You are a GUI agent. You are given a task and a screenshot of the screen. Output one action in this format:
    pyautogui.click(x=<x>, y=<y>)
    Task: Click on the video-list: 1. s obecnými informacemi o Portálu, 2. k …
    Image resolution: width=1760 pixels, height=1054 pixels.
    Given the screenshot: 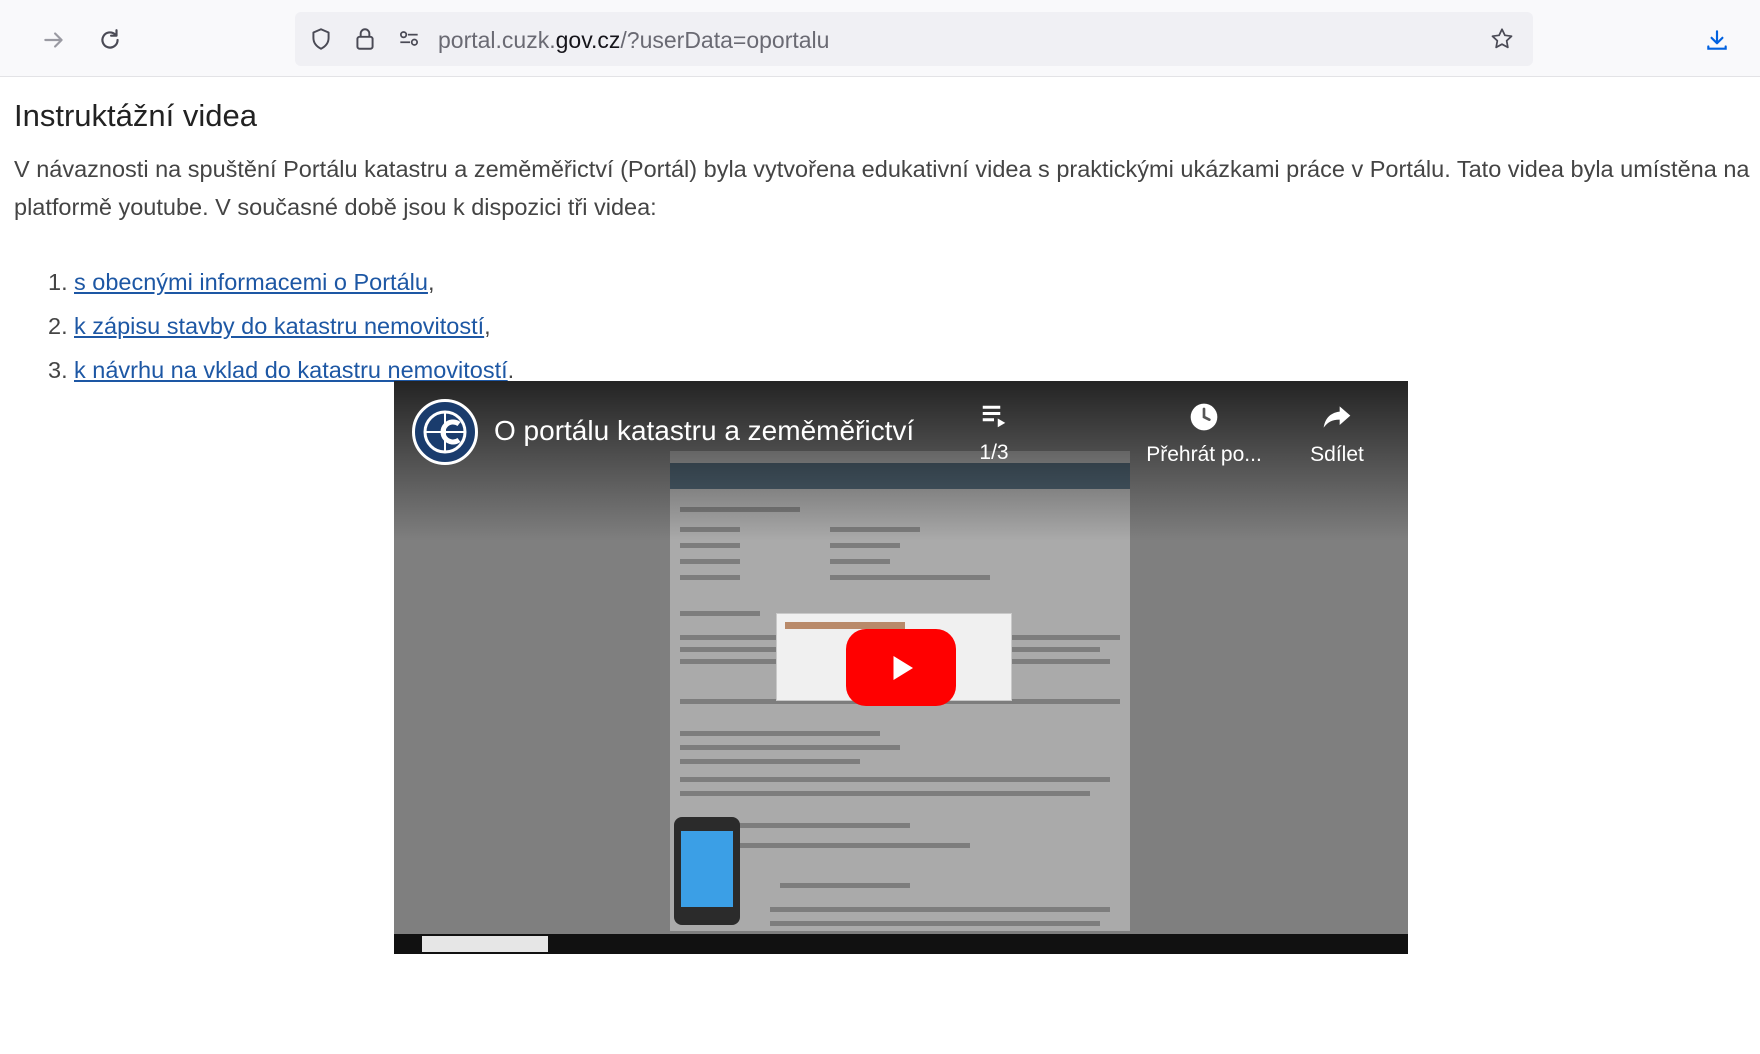 What is the action you would take?
    pyautogui.click(x=281, y=326)
    